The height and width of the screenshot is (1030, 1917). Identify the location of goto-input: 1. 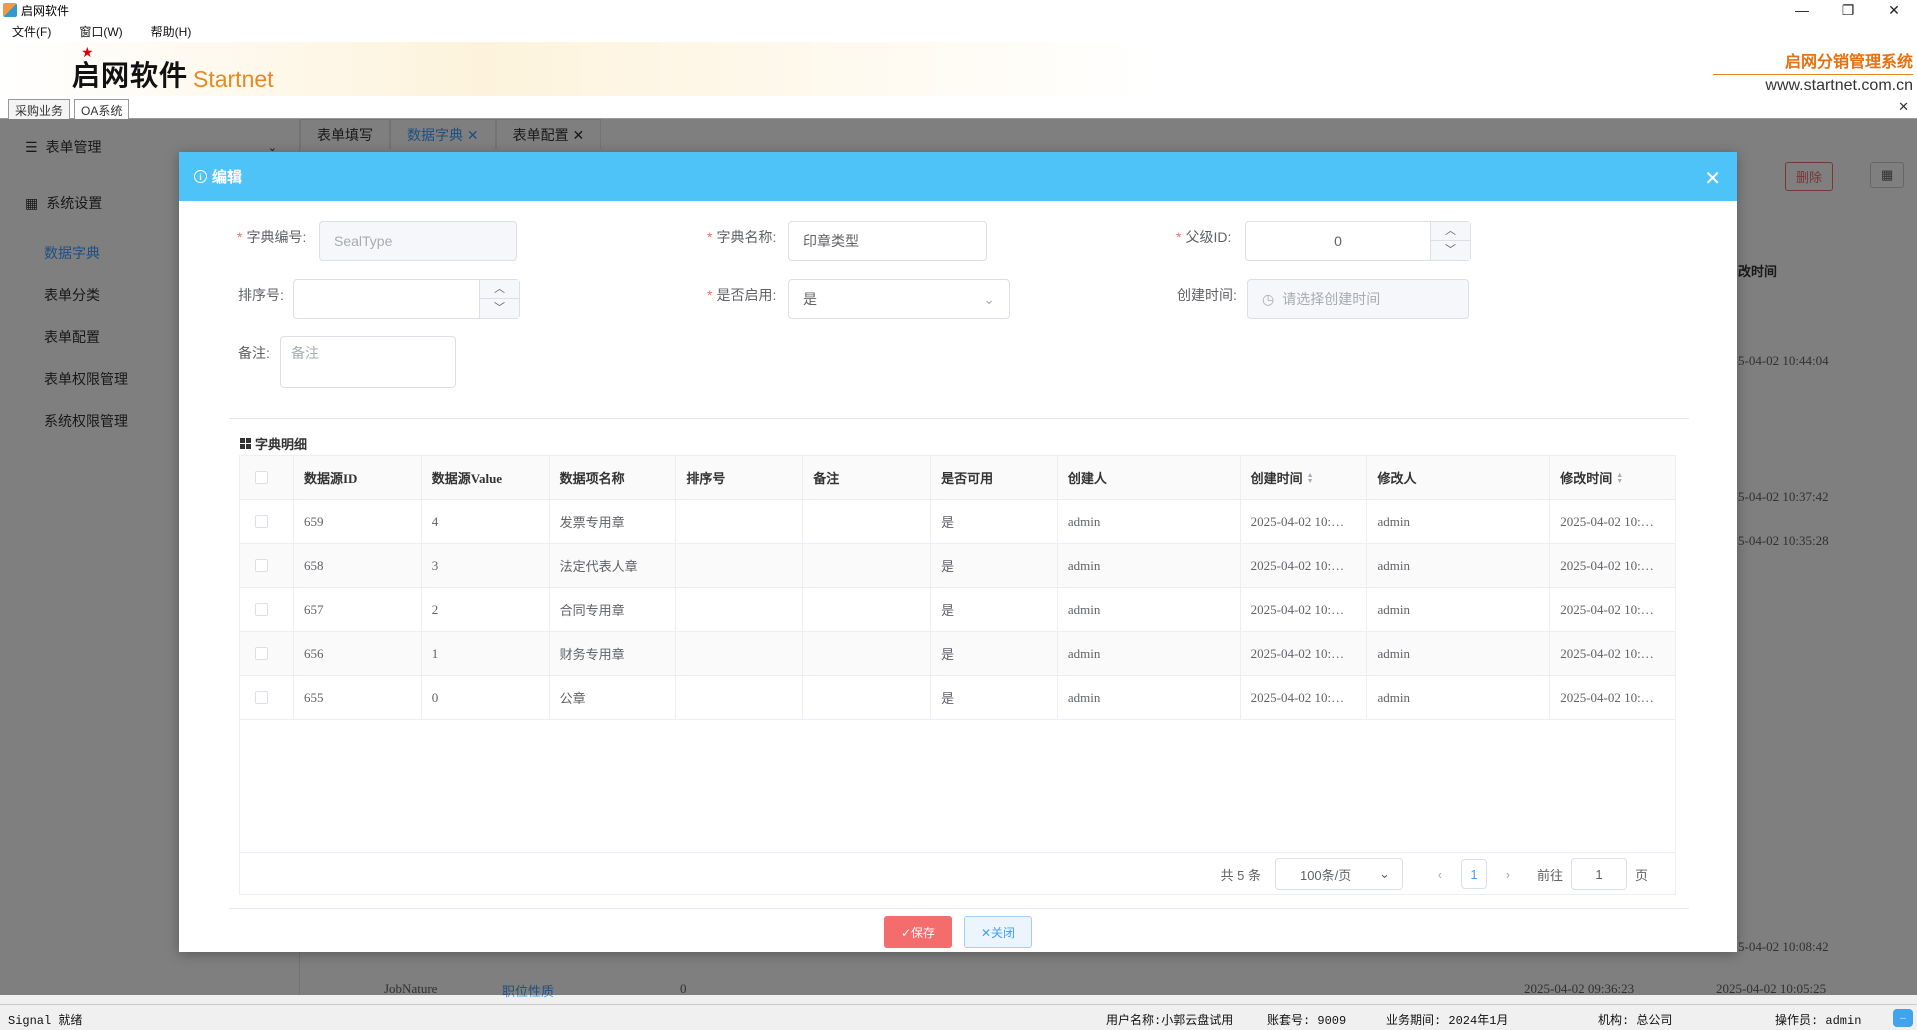
(1598, 874).